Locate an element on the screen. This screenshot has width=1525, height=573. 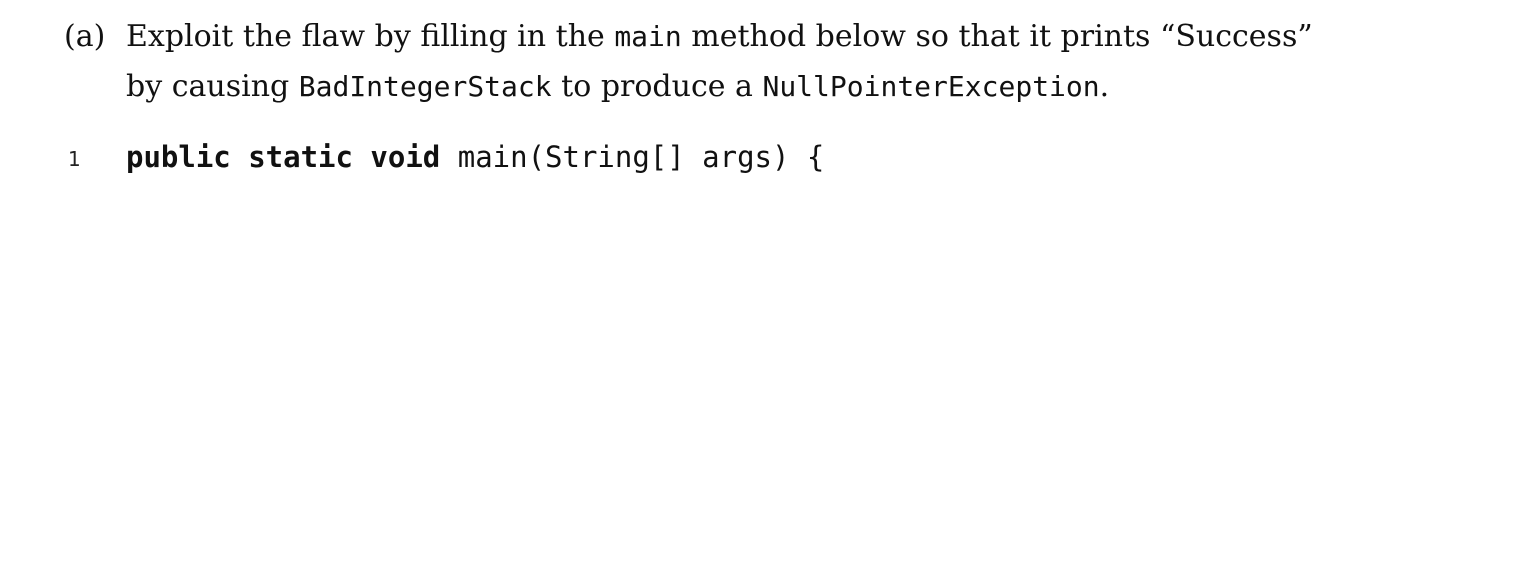
inline-code-bad-integer-stack: BadIntegerStack is located at coordinates (425, 86).